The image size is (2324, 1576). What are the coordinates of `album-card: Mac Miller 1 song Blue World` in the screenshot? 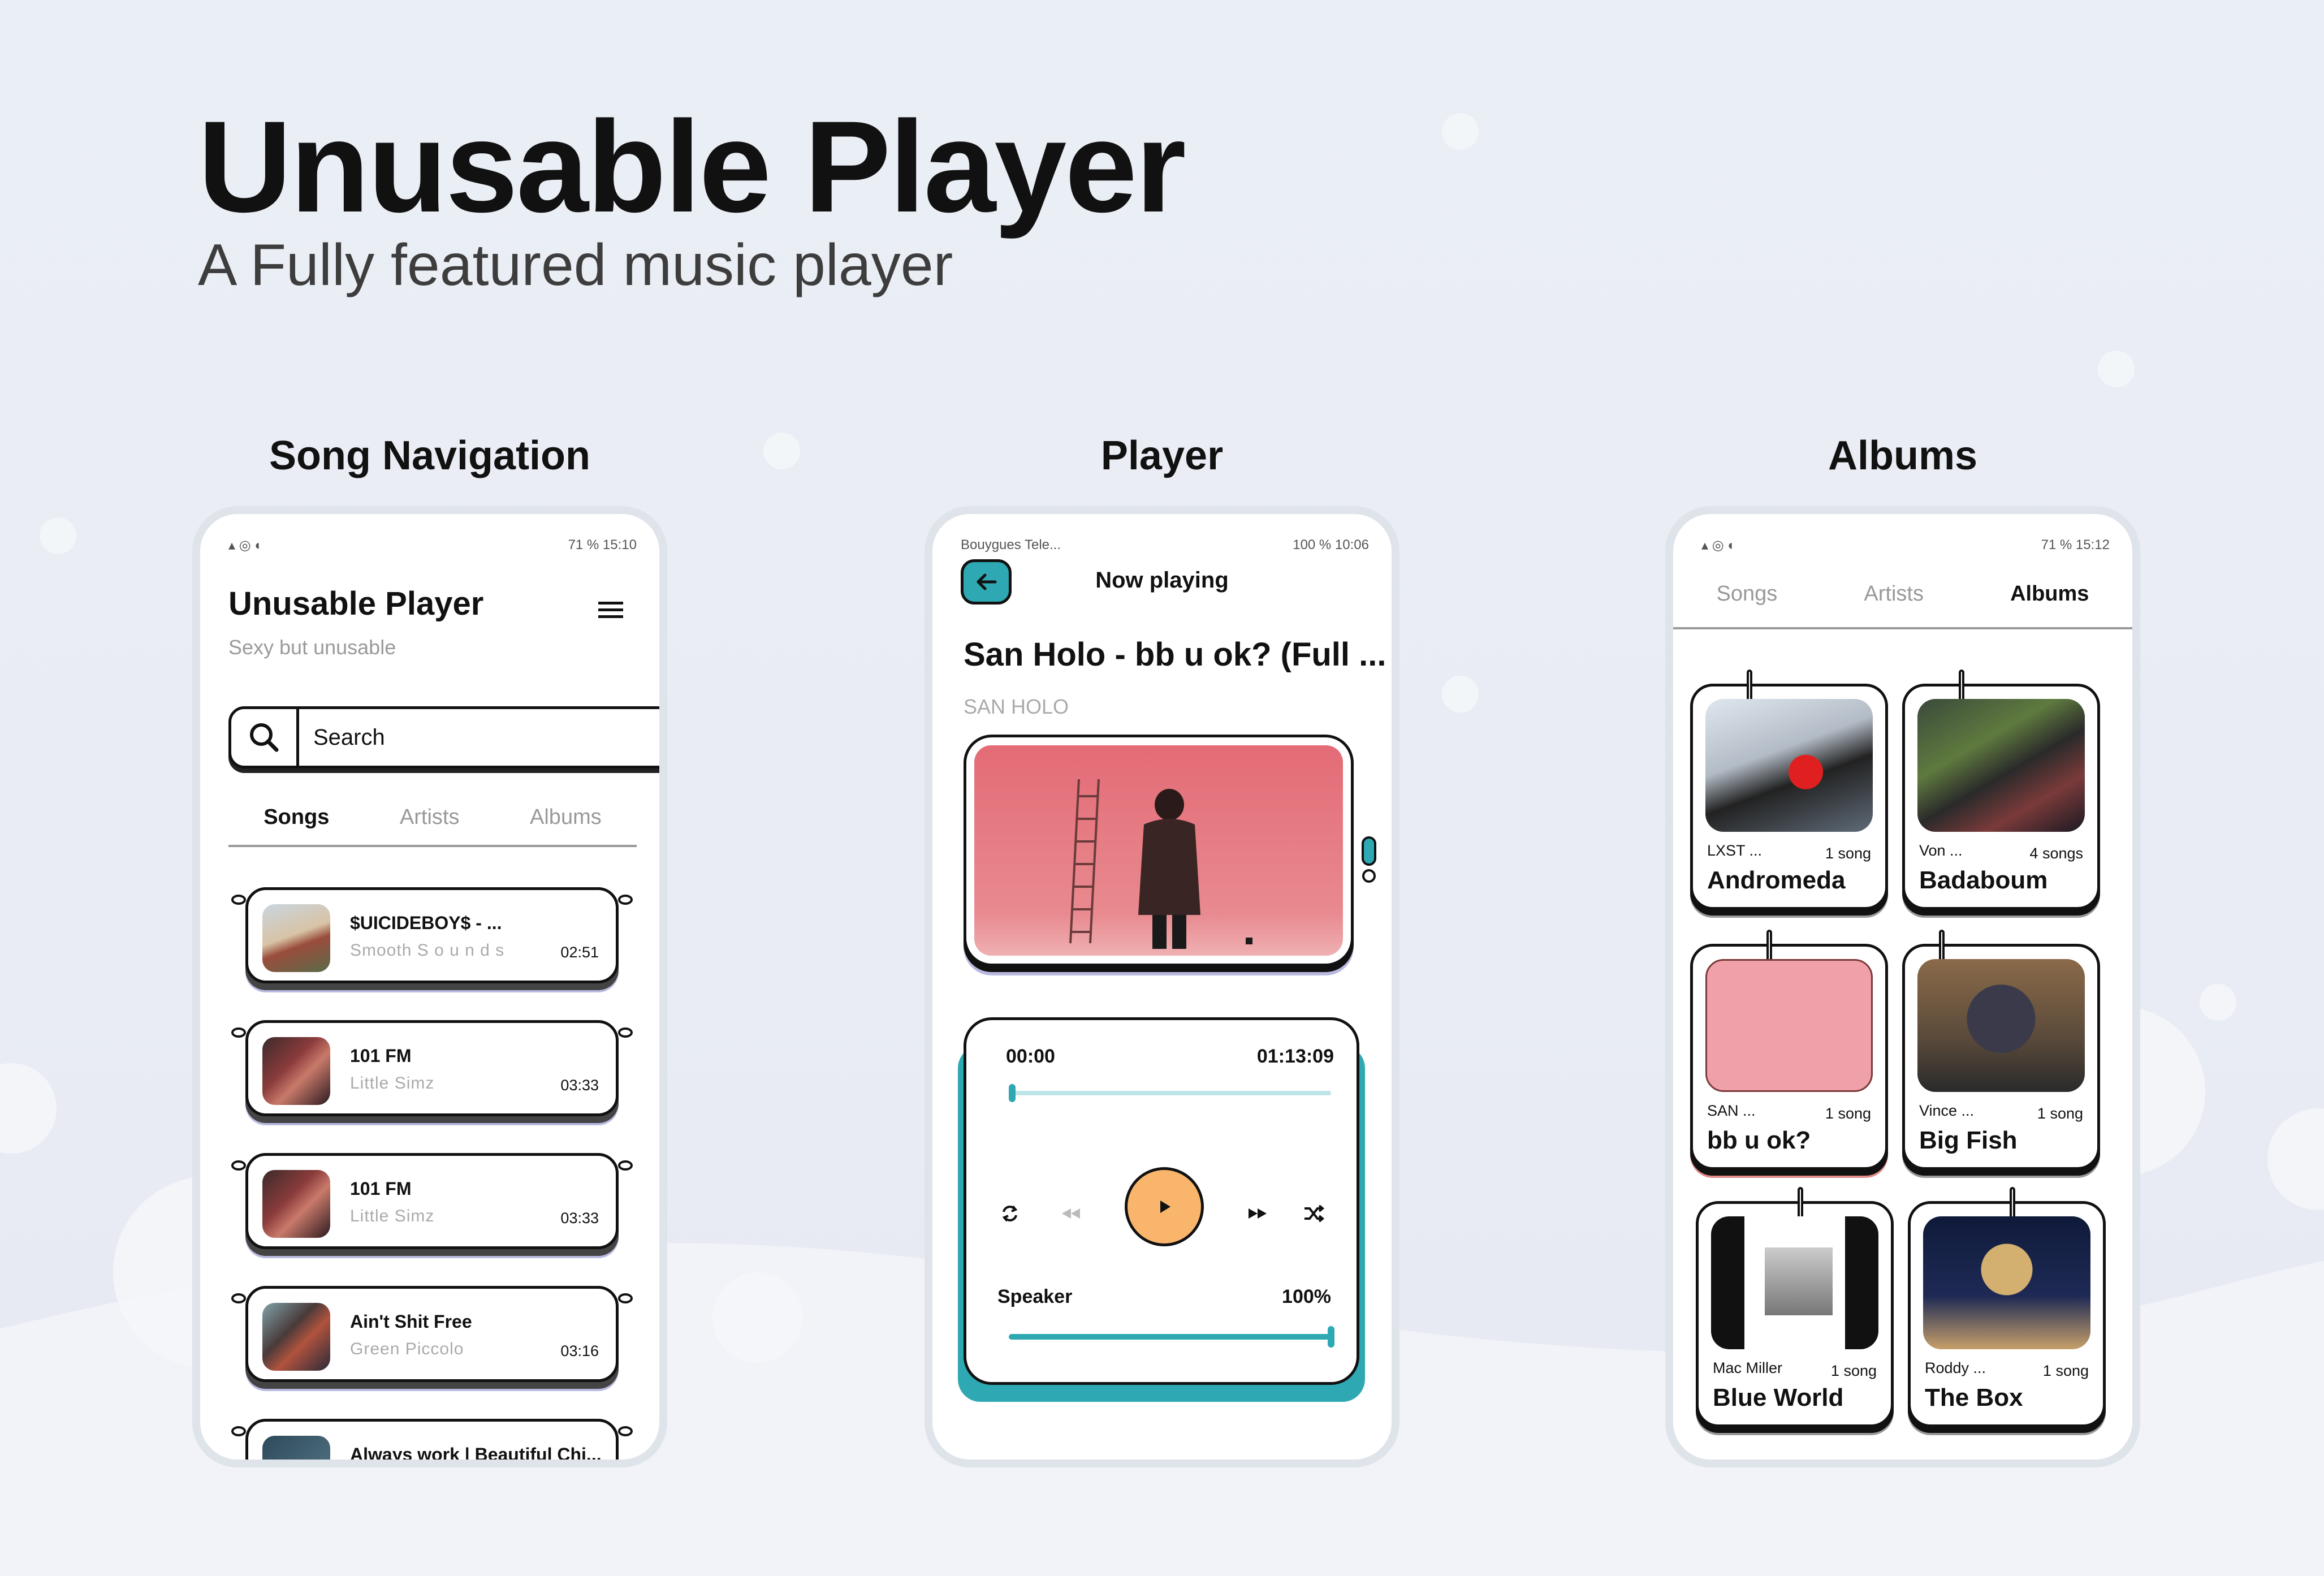 It's located at (1795, 1307).